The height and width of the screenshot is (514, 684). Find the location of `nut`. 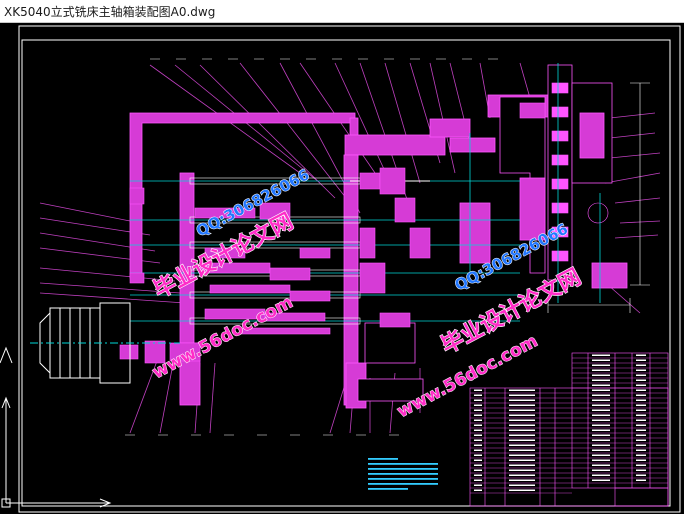

nut is located at coordinates (598, 213).